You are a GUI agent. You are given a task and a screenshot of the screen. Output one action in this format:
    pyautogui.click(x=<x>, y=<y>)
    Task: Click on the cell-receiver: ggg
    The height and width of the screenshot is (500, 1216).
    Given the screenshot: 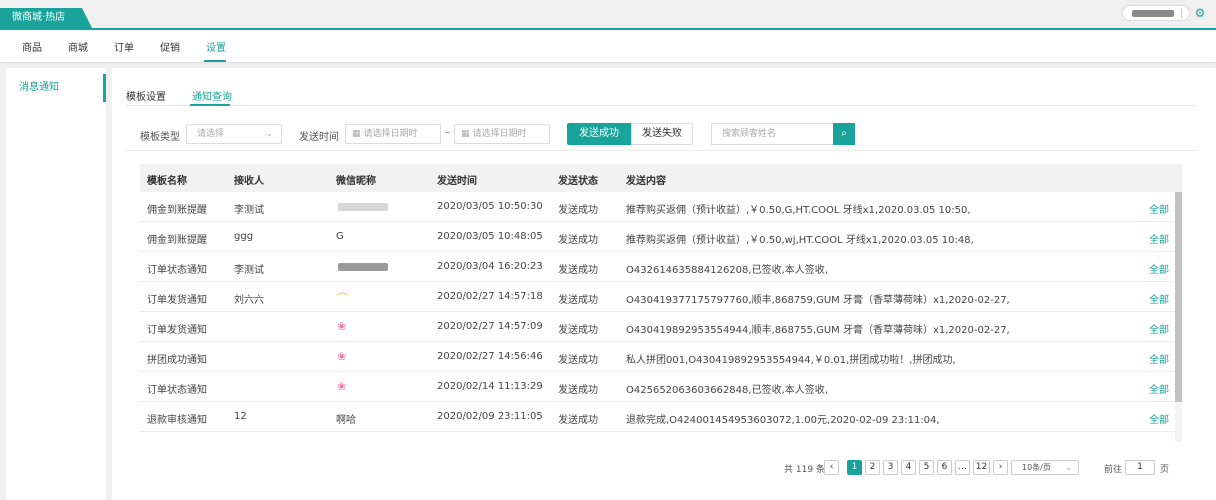 What is the action you would take?
    pyautogui.click(x=244, y=236)
    